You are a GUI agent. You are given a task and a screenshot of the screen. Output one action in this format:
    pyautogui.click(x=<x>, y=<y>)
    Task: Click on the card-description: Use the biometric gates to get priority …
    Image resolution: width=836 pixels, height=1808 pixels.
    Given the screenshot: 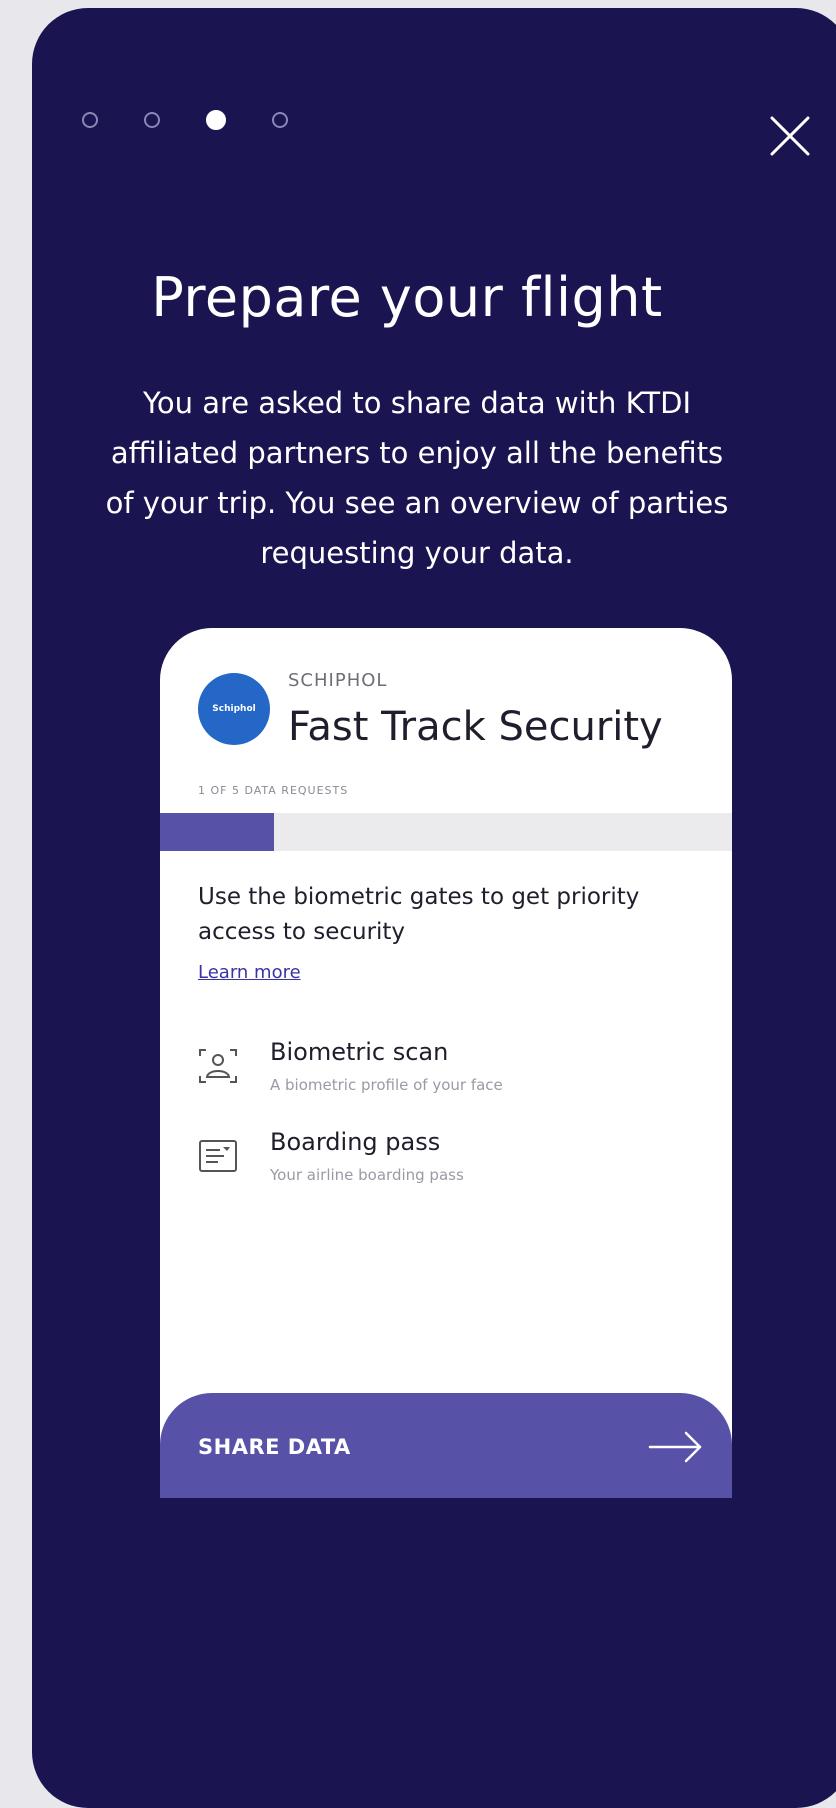 What is the action you would take?
    pyautogui.click(x=419, y=914)
    